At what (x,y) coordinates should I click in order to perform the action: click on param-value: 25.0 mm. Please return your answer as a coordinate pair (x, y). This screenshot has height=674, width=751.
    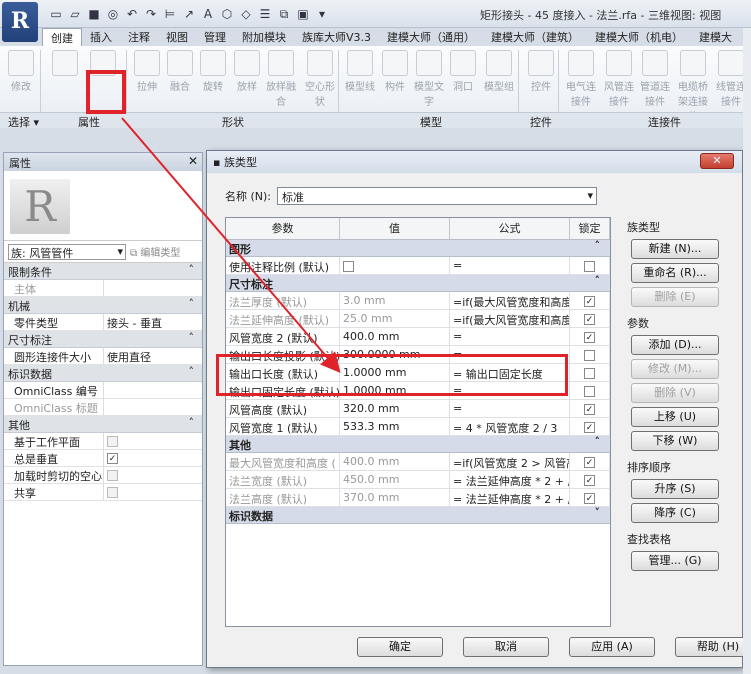
    Looking at the image, I should click on (395, 318).